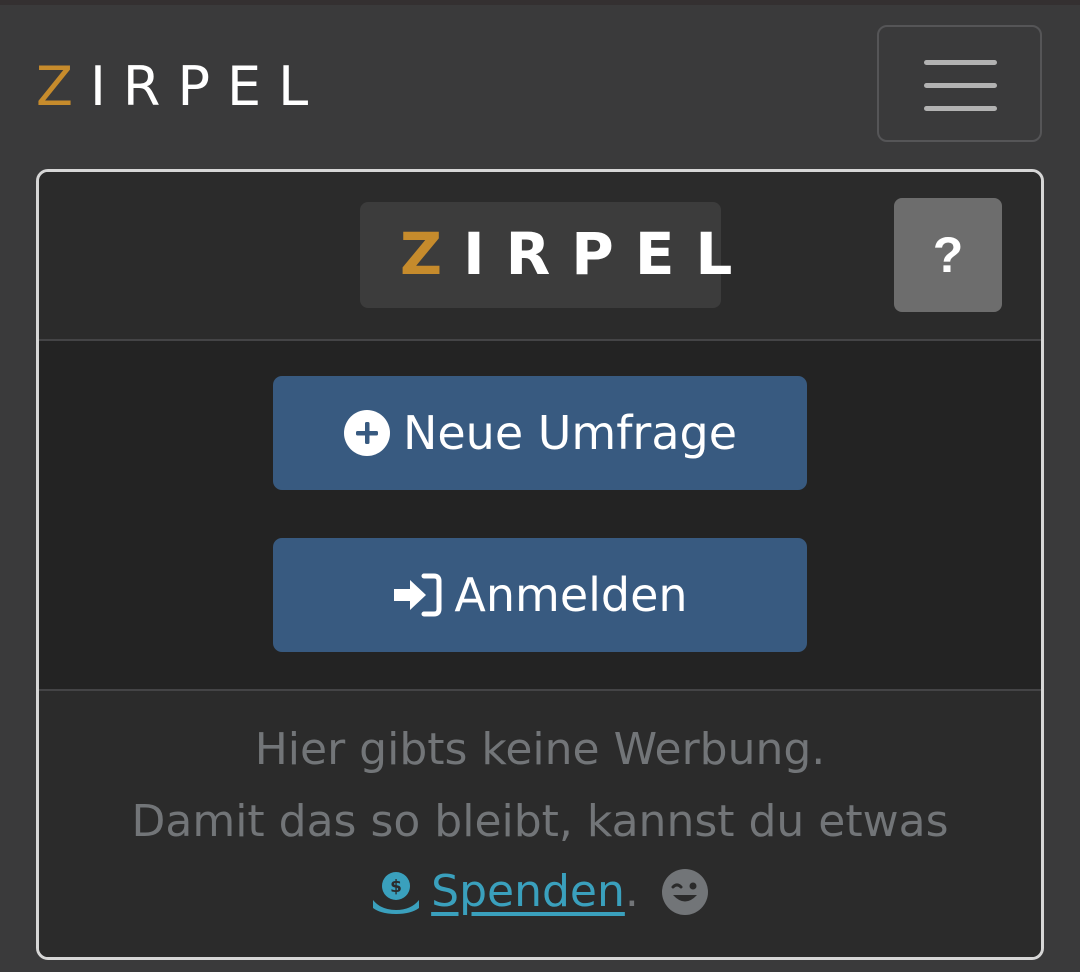  What do you see at coordinates (418, 595) in the screenshot?
I see `sign-in-icon` at bounding box center [418, 595].